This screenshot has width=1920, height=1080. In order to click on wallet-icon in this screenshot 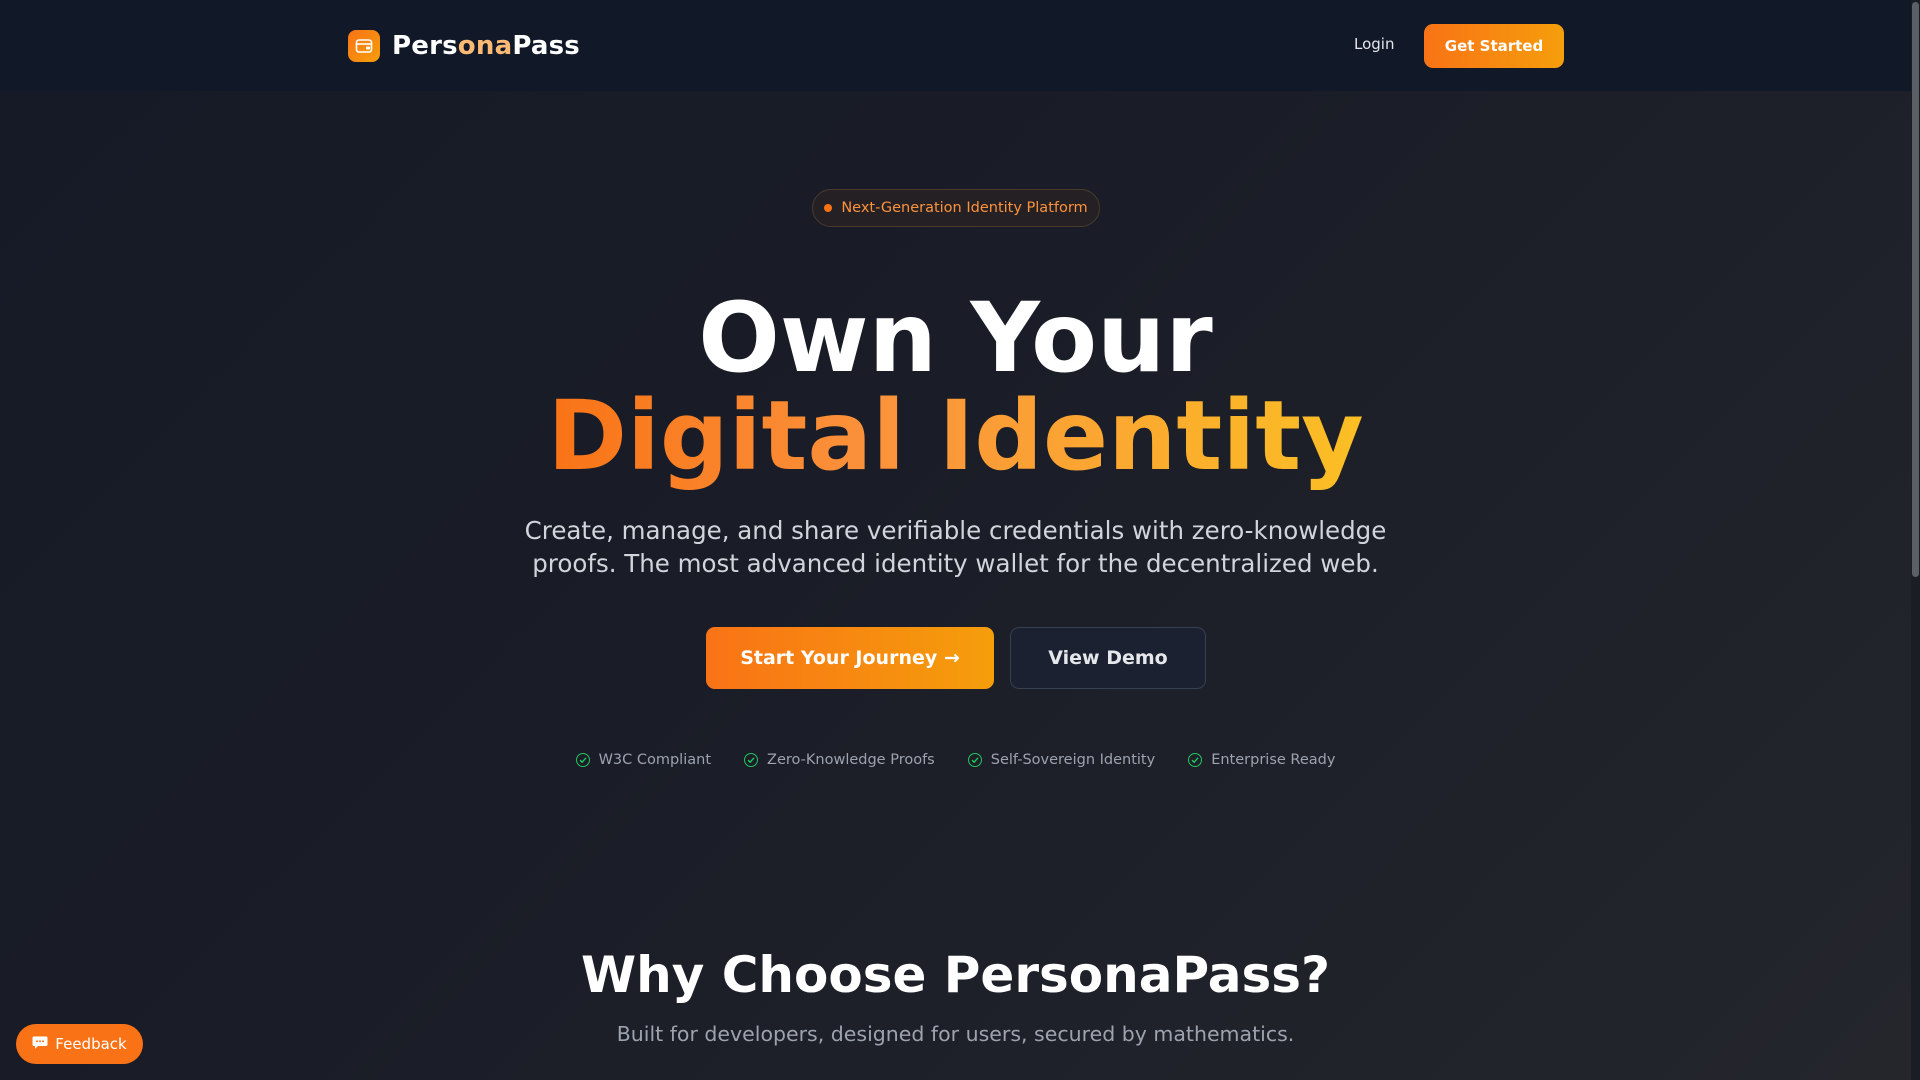, I will do `click(364, 45)`.